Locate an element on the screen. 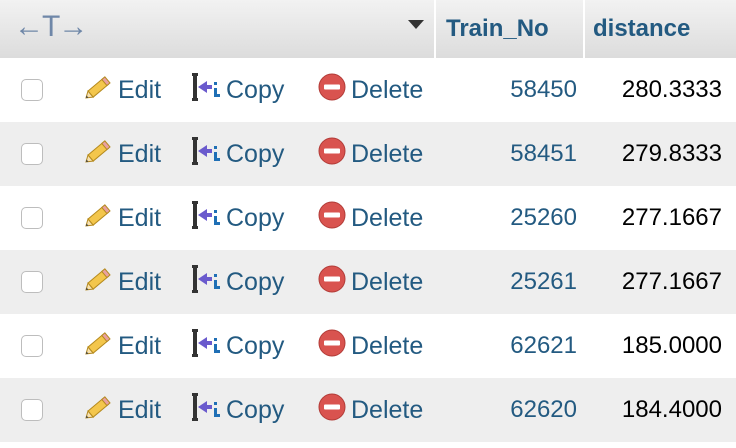  table-row: Edit Copy Delete 62620 184.4000 is located at coordinates (368, 410).